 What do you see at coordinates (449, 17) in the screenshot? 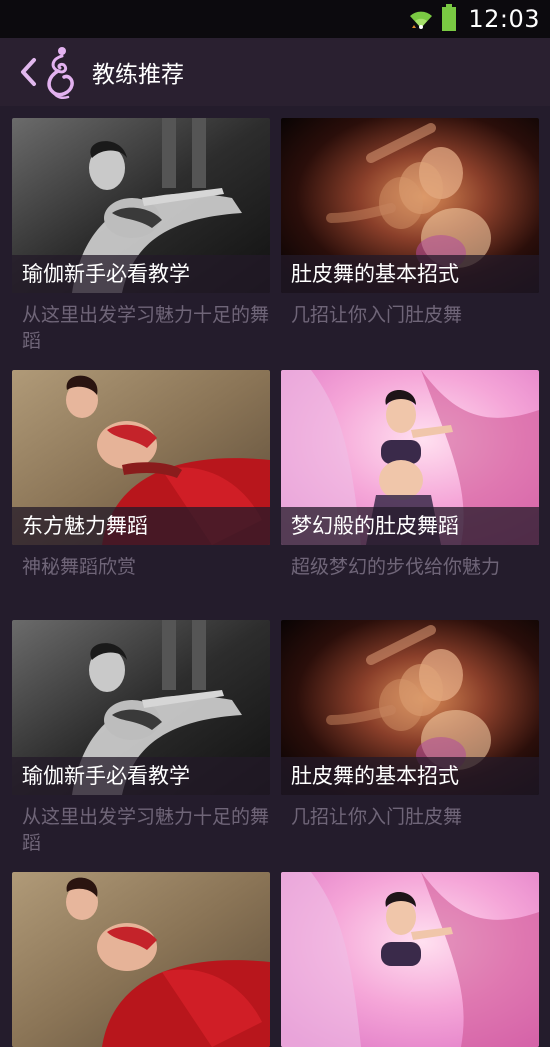
I see `battery-icon` at bounding box center [449, 17].